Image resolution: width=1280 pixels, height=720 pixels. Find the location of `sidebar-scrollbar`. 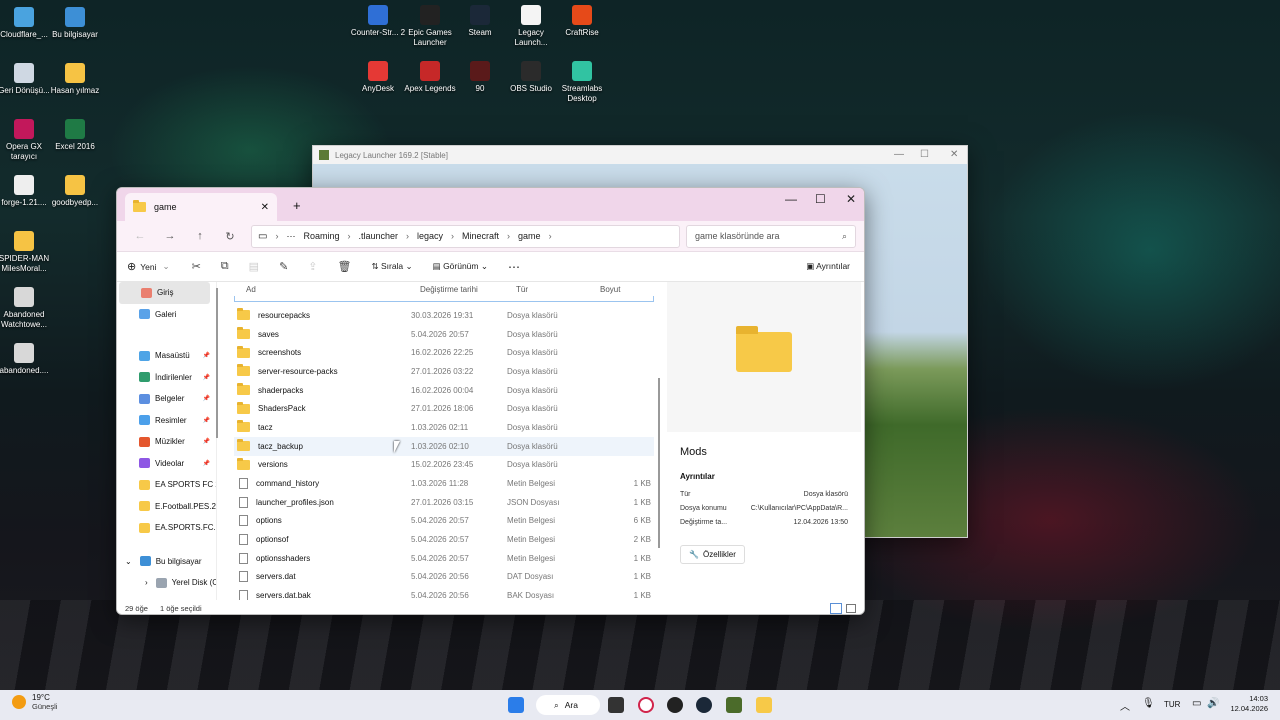

sidebar-scrollbar is located at coordinates (217, 363).